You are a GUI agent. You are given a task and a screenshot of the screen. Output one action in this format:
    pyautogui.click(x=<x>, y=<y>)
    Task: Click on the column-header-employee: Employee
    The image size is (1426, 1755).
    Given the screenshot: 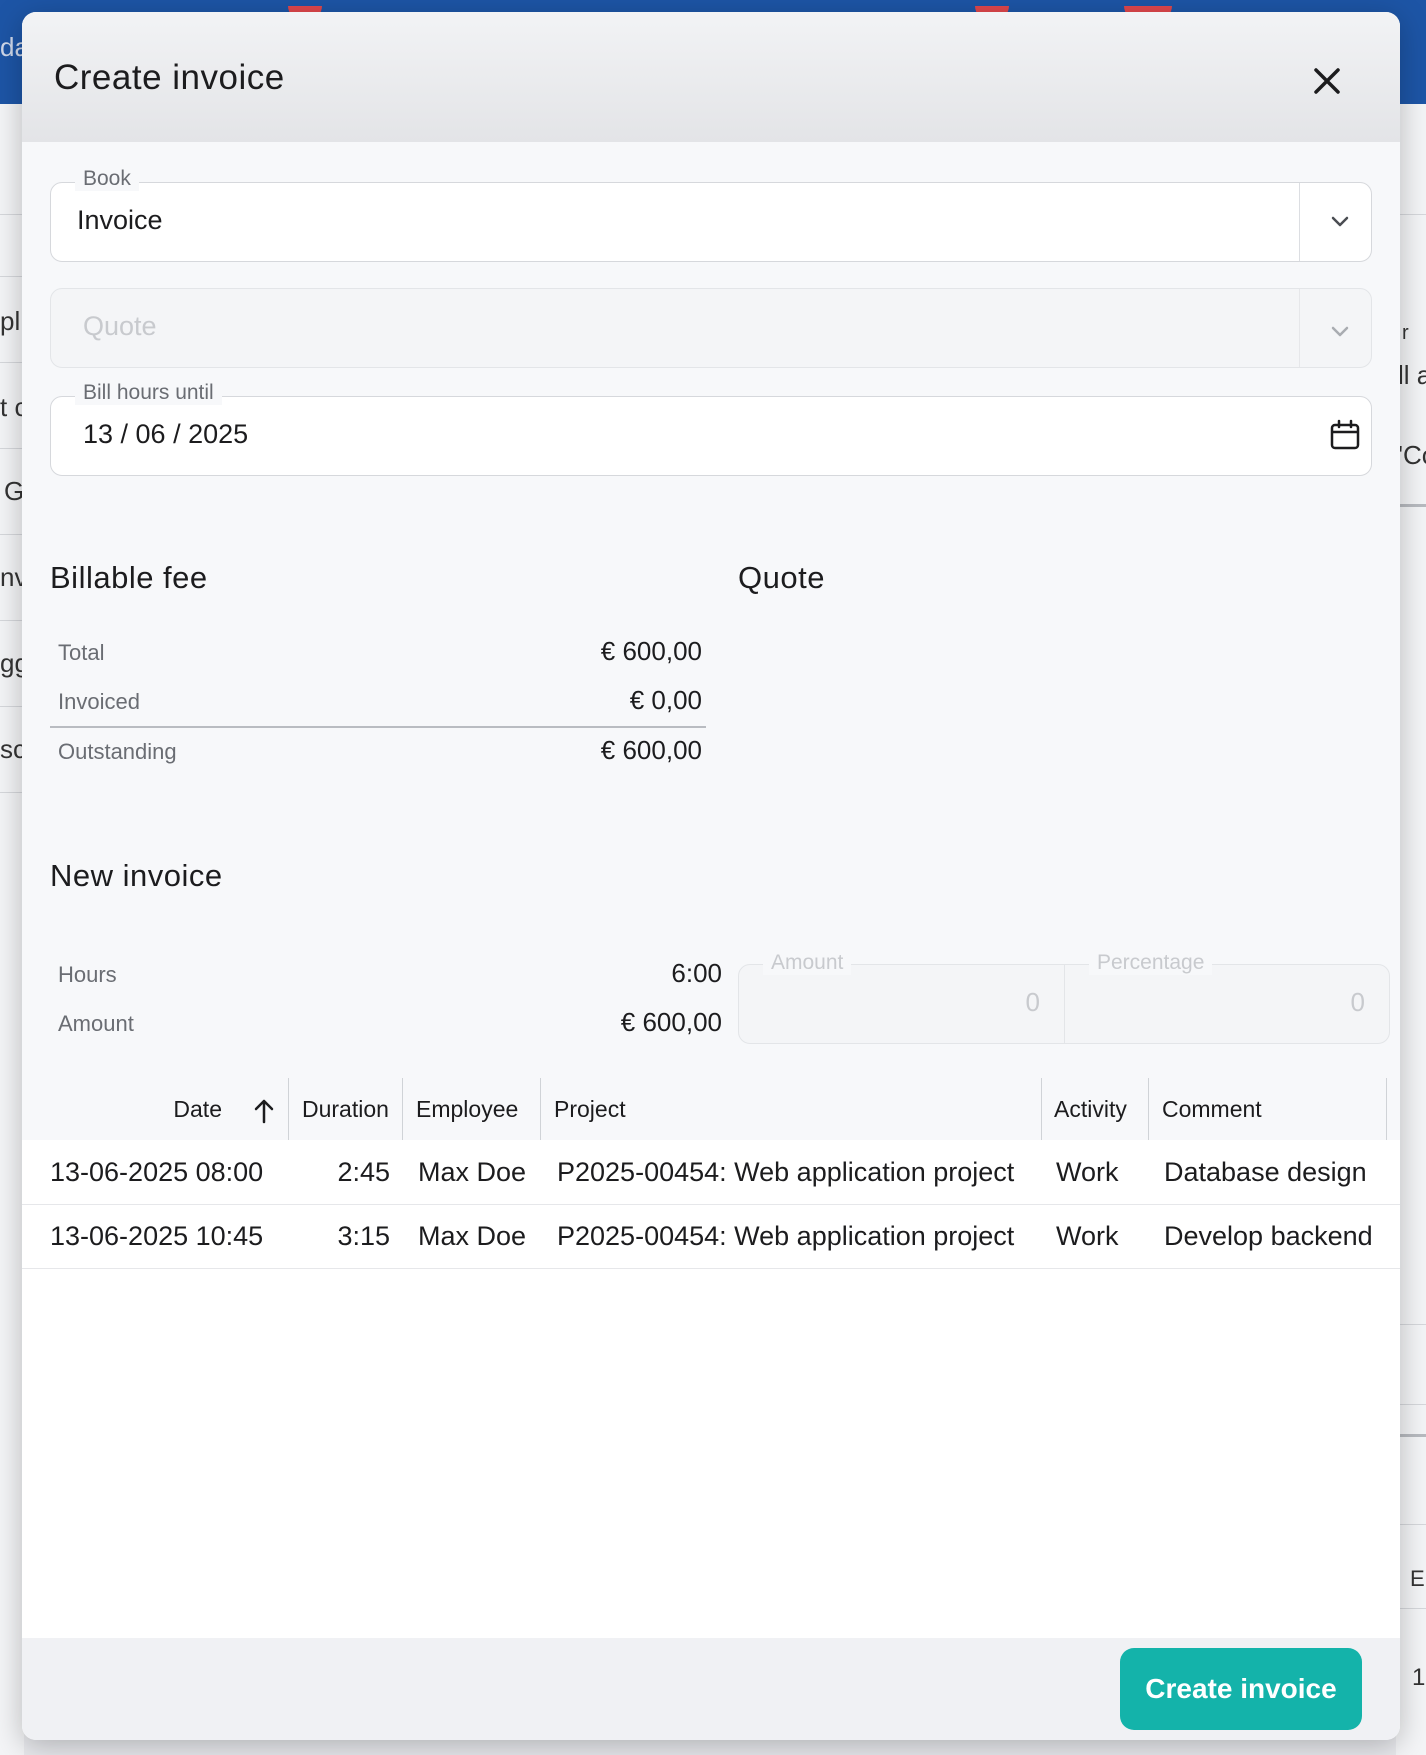 What is the action you would take?
    pyautogui.click(x=467, y=1109)
    